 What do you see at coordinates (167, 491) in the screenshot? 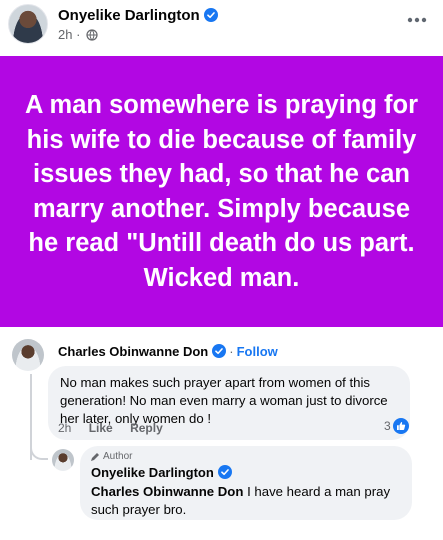
I see `reply-mention: Charles Obinwanne Don` at bounding box center [167, 491].